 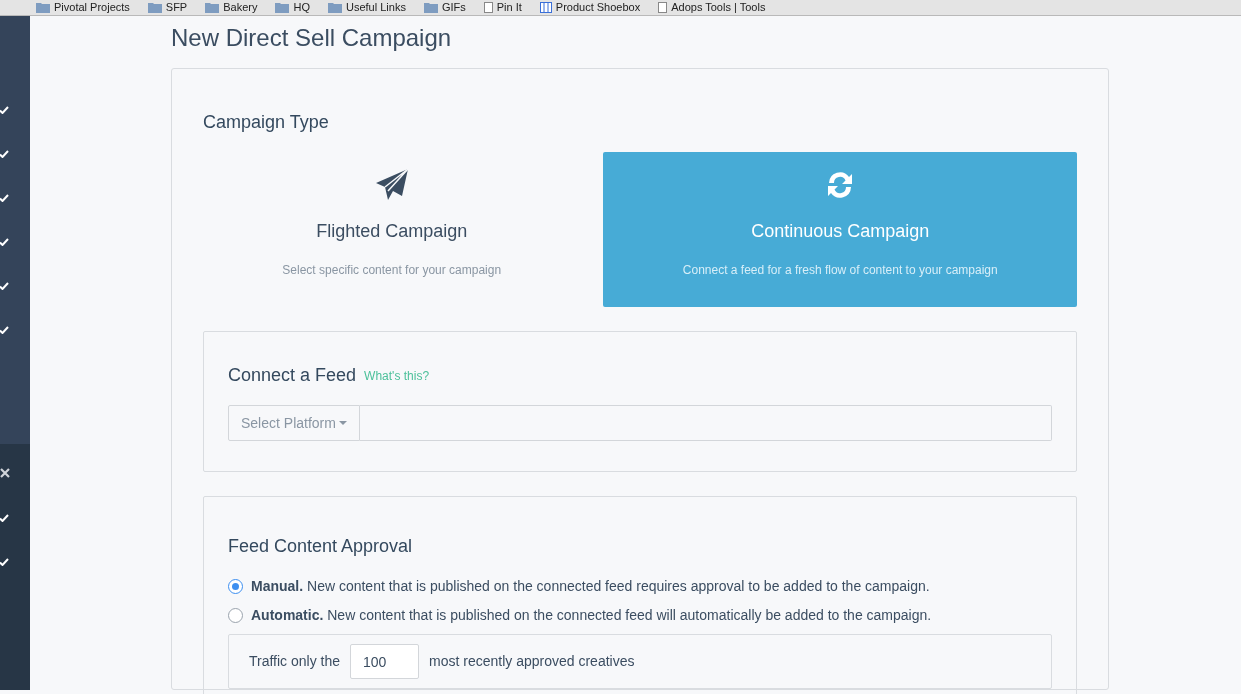 I want to click on paper-plane-icon, so click(x=391, y=185).